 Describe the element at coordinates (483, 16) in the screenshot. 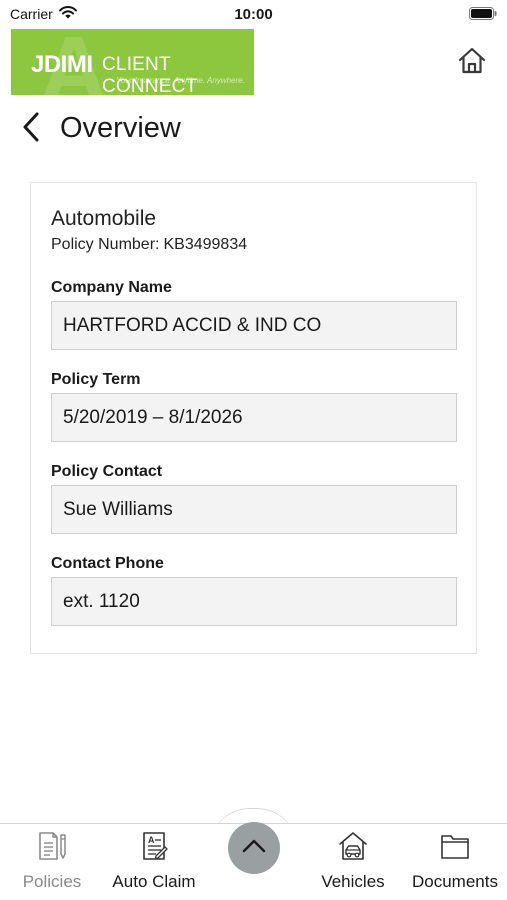

I see `battery-icon` at that location.